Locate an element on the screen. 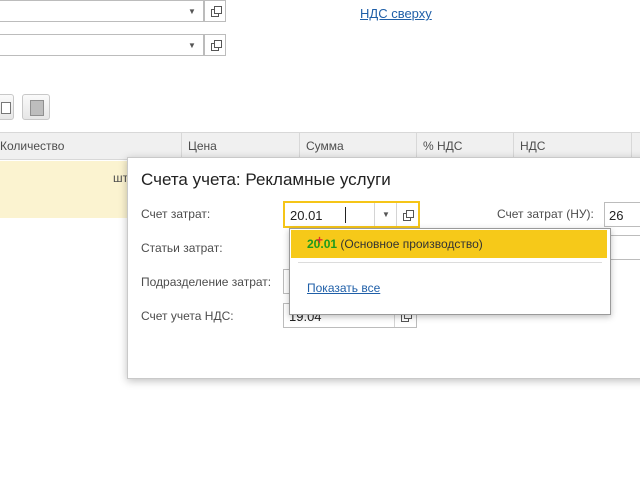 Image resolution: width=640 pixels, height=480 pixels. department-label: Подразделение затрат: is located at coordinates (206, 282).